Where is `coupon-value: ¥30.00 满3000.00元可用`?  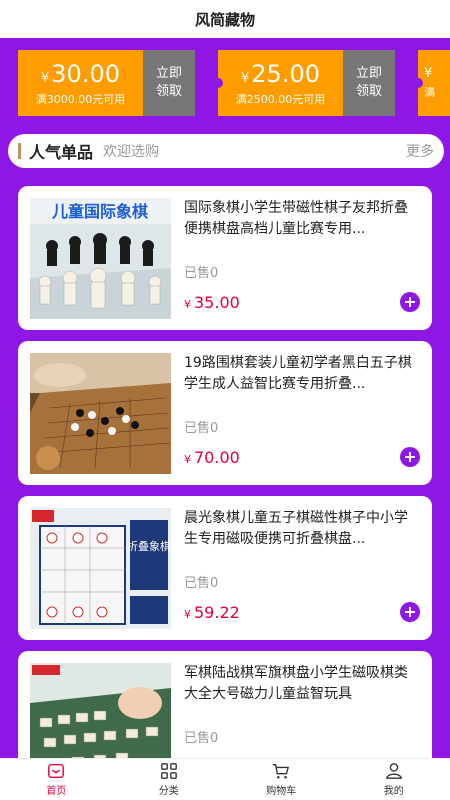
coupon-value: ¥30.00 满3000.00元可用 is located at coordinates (80, 83).